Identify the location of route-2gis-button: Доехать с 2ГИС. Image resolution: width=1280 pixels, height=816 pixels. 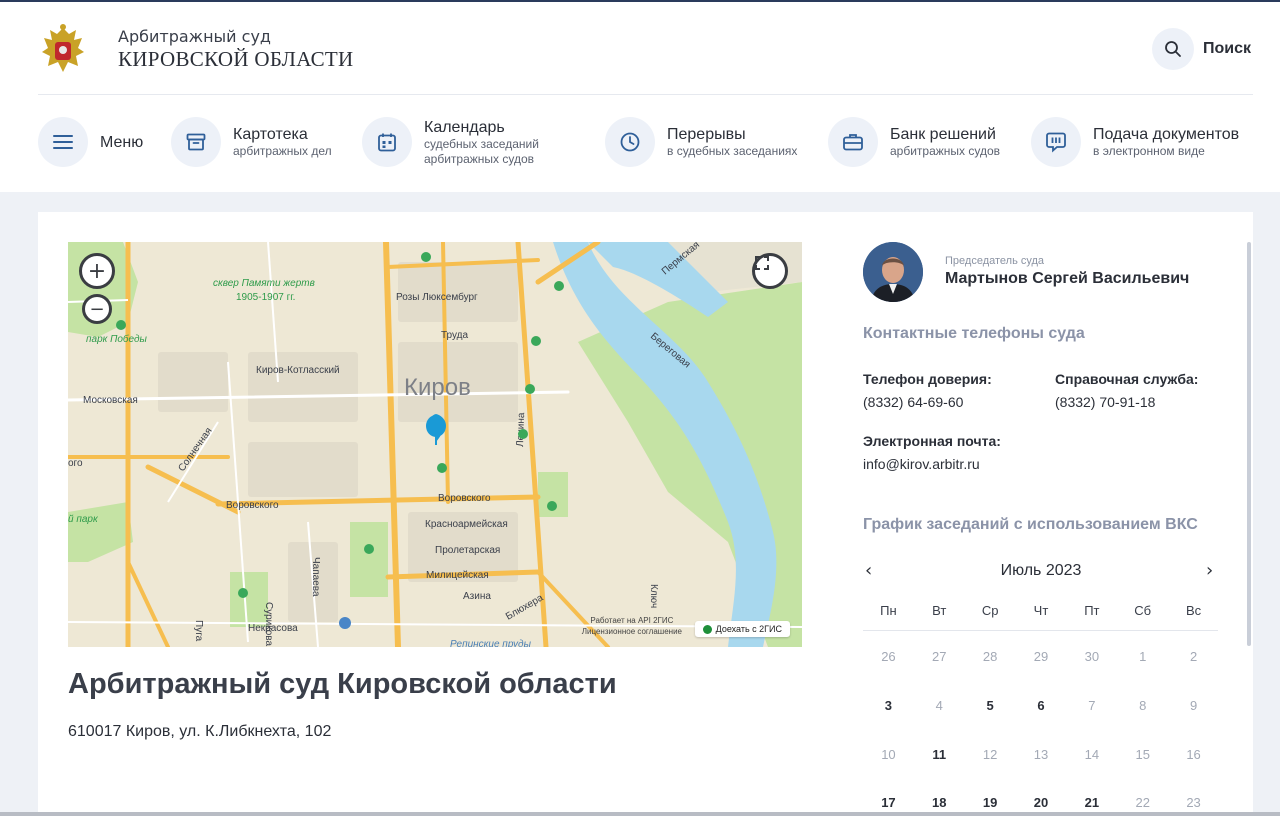
(742, 629).